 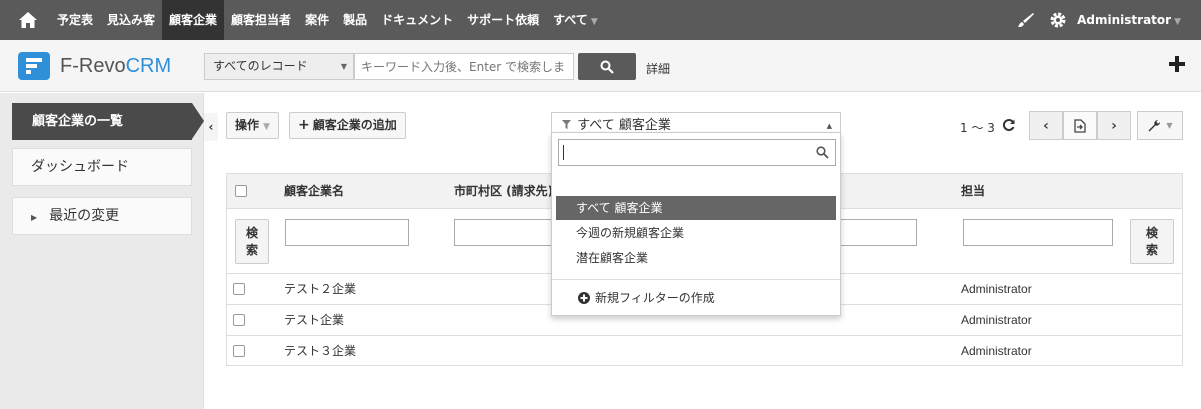 I want to click on create-filter-link: 新規フィルターの作成, so click(x=646, y=297).